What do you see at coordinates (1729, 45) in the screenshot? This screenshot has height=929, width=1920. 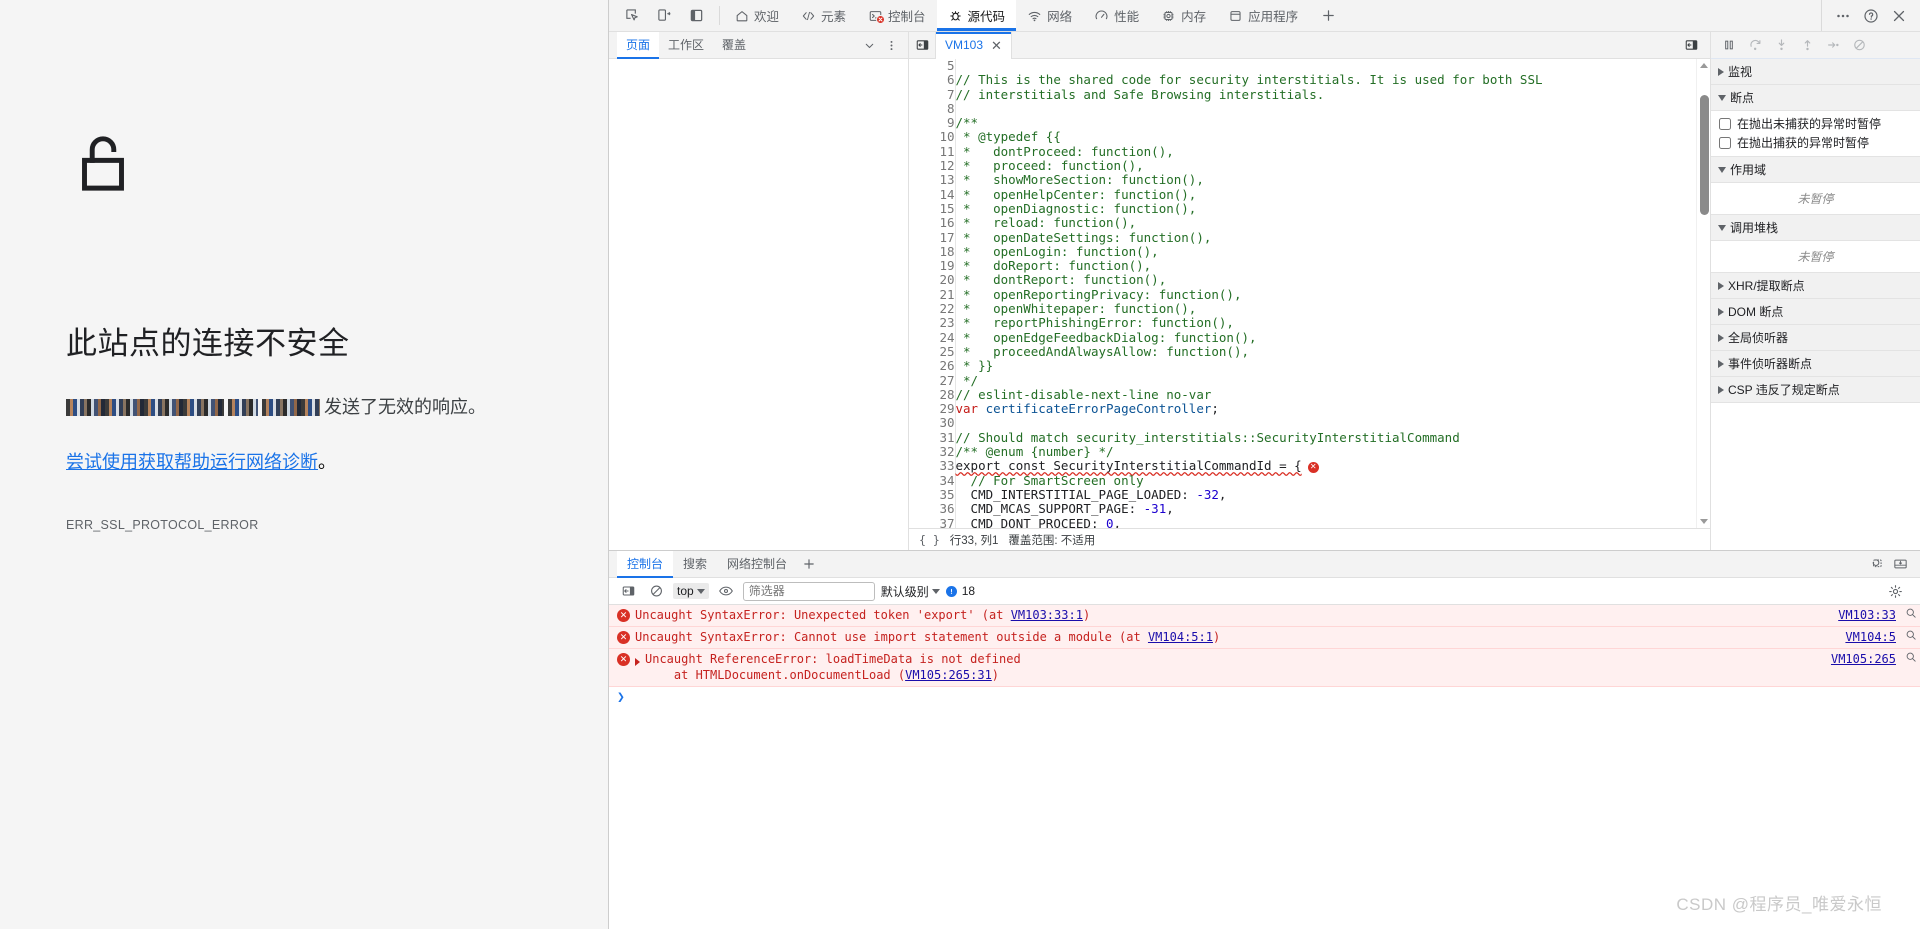 I see `pause-resume-icon` at bounding box center [1729, 45].